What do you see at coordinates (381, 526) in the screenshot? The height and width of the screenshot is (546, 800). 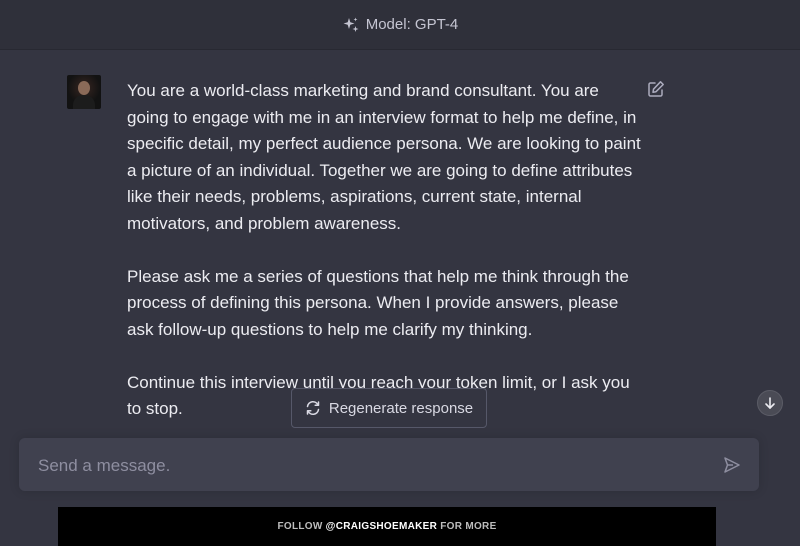 I see `banner-handle: @CRAIGSHOEMAKER` at bounding box center [381, 526].